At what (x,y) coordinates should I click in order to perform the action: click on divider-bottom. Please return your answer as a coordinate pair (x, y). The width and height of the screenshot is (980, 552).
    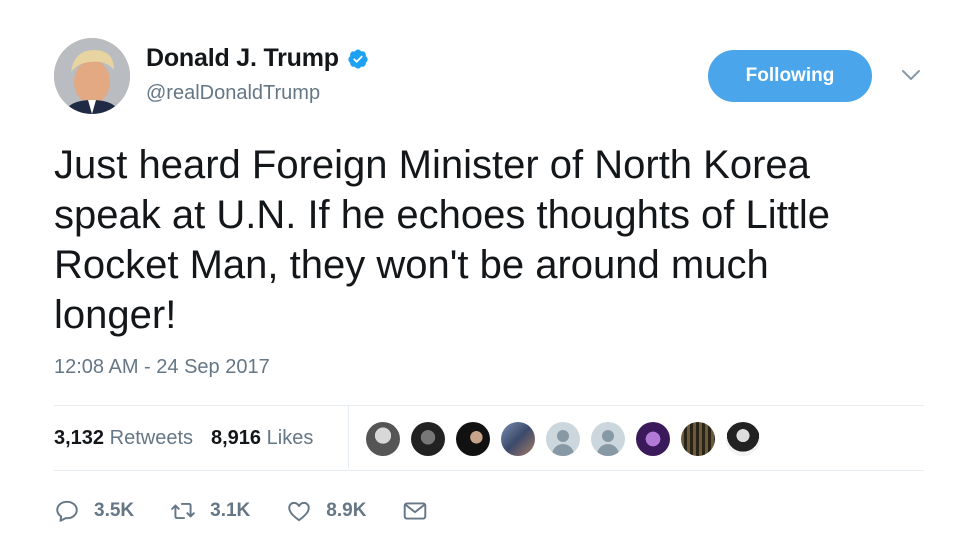
    Looking at the image, I should click on (489, 470).